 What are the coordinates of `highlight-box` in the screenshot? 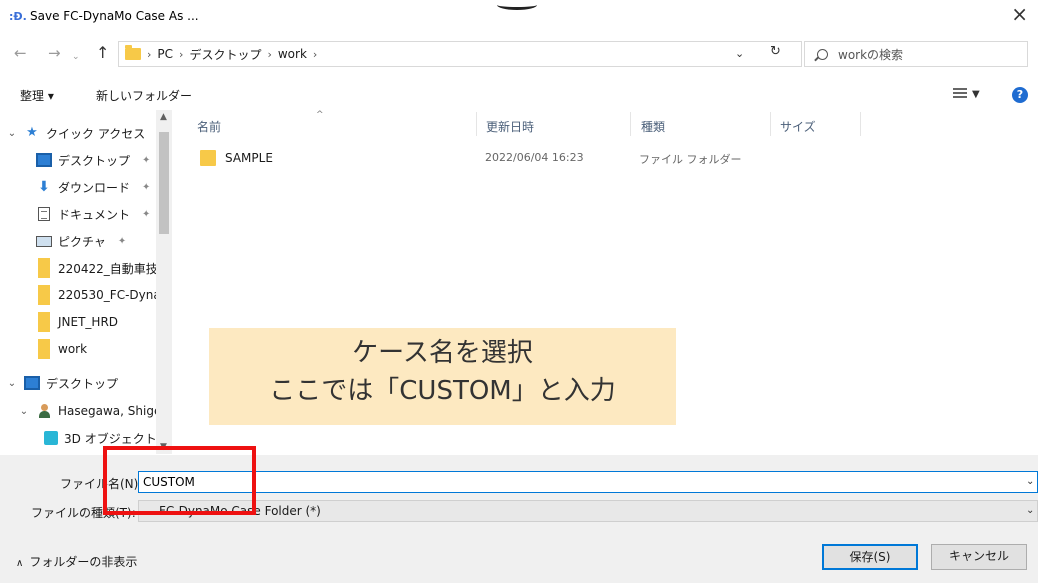 It's located at (179, 480).